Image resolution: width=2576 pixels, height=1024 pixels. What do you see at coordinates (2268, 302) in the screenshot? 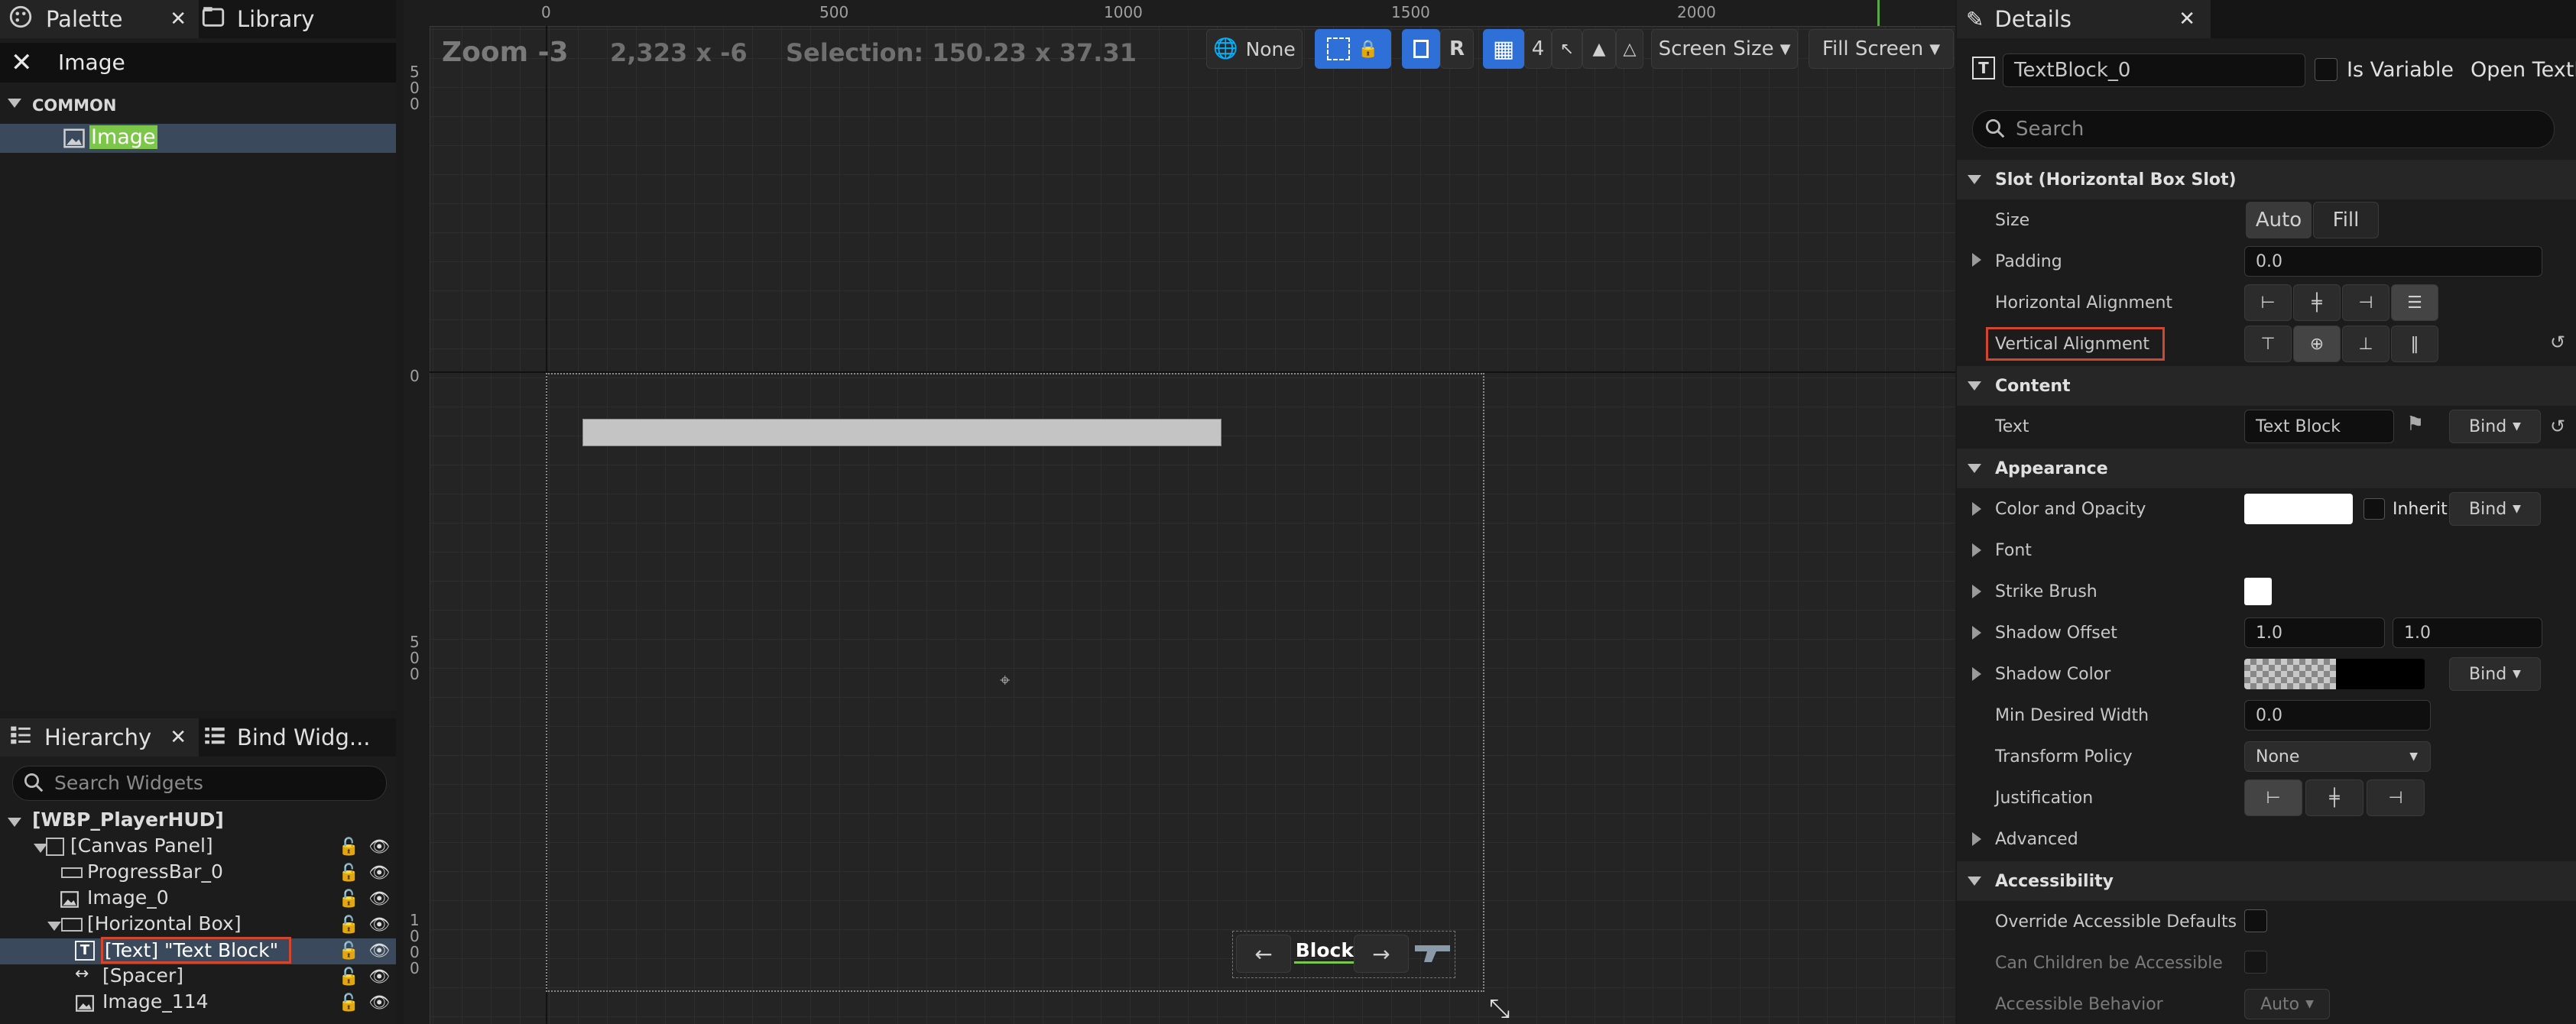
I see `halign-left-button: ⊢` at bounding box center [2268, 302].